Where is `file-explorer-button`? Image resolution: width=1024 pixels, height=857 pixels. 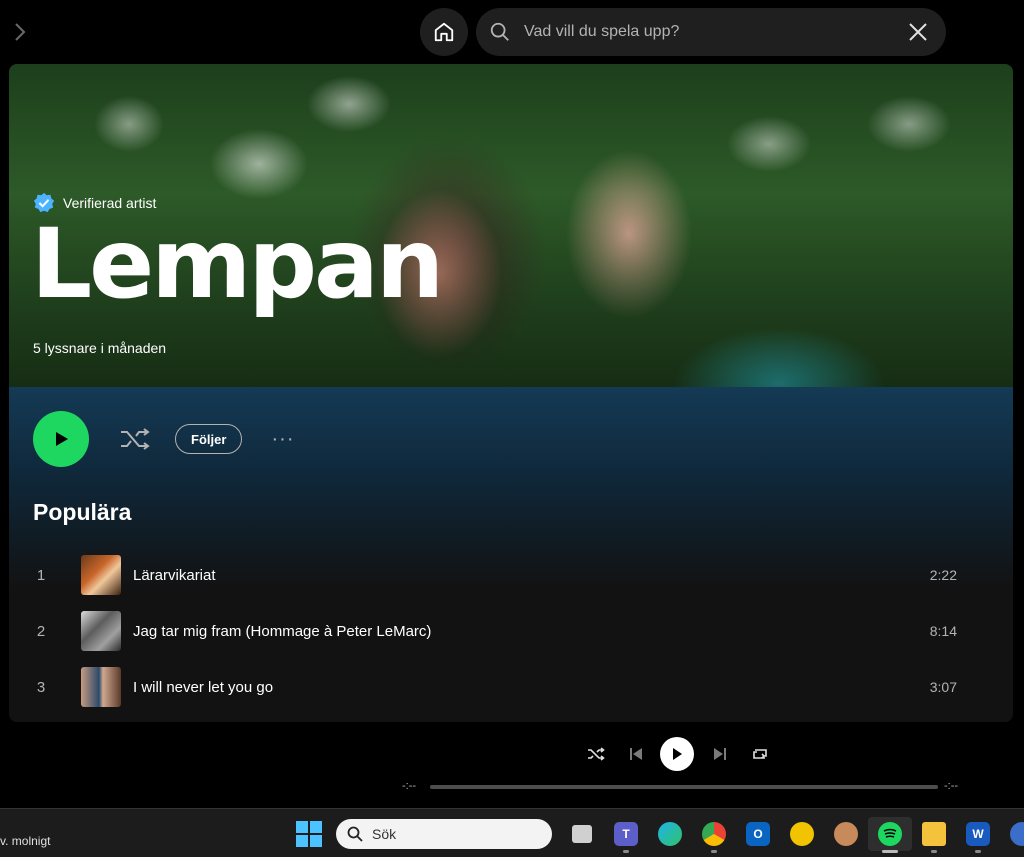
file-explorer-button is located at coordinates (934, 835).